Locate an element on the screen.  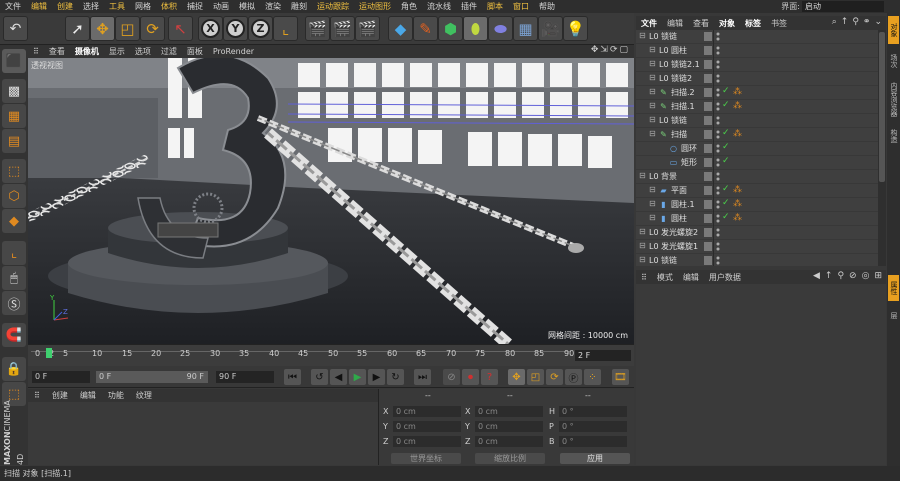
arrow-up-icon: ↑ is located at coordinates (845, 22).